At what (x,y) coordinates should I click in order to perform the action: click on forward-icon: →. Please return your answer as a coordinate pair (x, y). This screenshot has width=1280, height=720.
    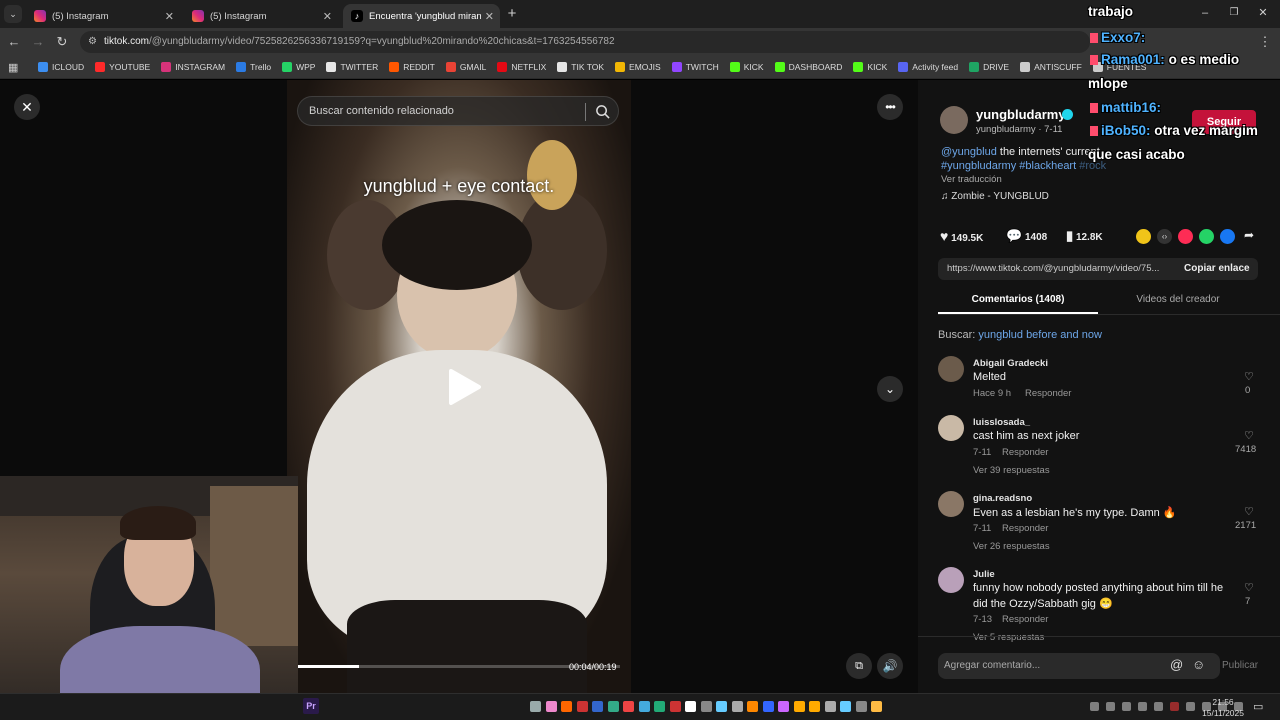
    Looking at the image, I should click on (38, 42).